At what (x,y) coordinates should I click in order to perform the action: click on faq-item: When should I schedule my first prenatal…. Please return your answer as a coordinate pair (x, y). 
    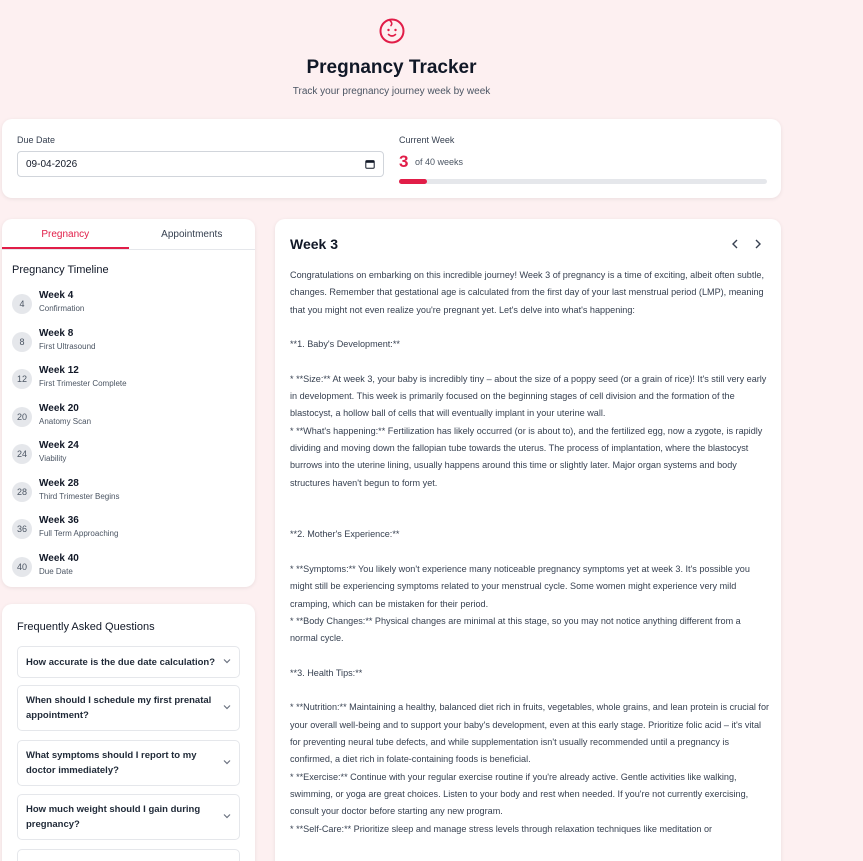
    Looking at the image, I should click on (128, 708).